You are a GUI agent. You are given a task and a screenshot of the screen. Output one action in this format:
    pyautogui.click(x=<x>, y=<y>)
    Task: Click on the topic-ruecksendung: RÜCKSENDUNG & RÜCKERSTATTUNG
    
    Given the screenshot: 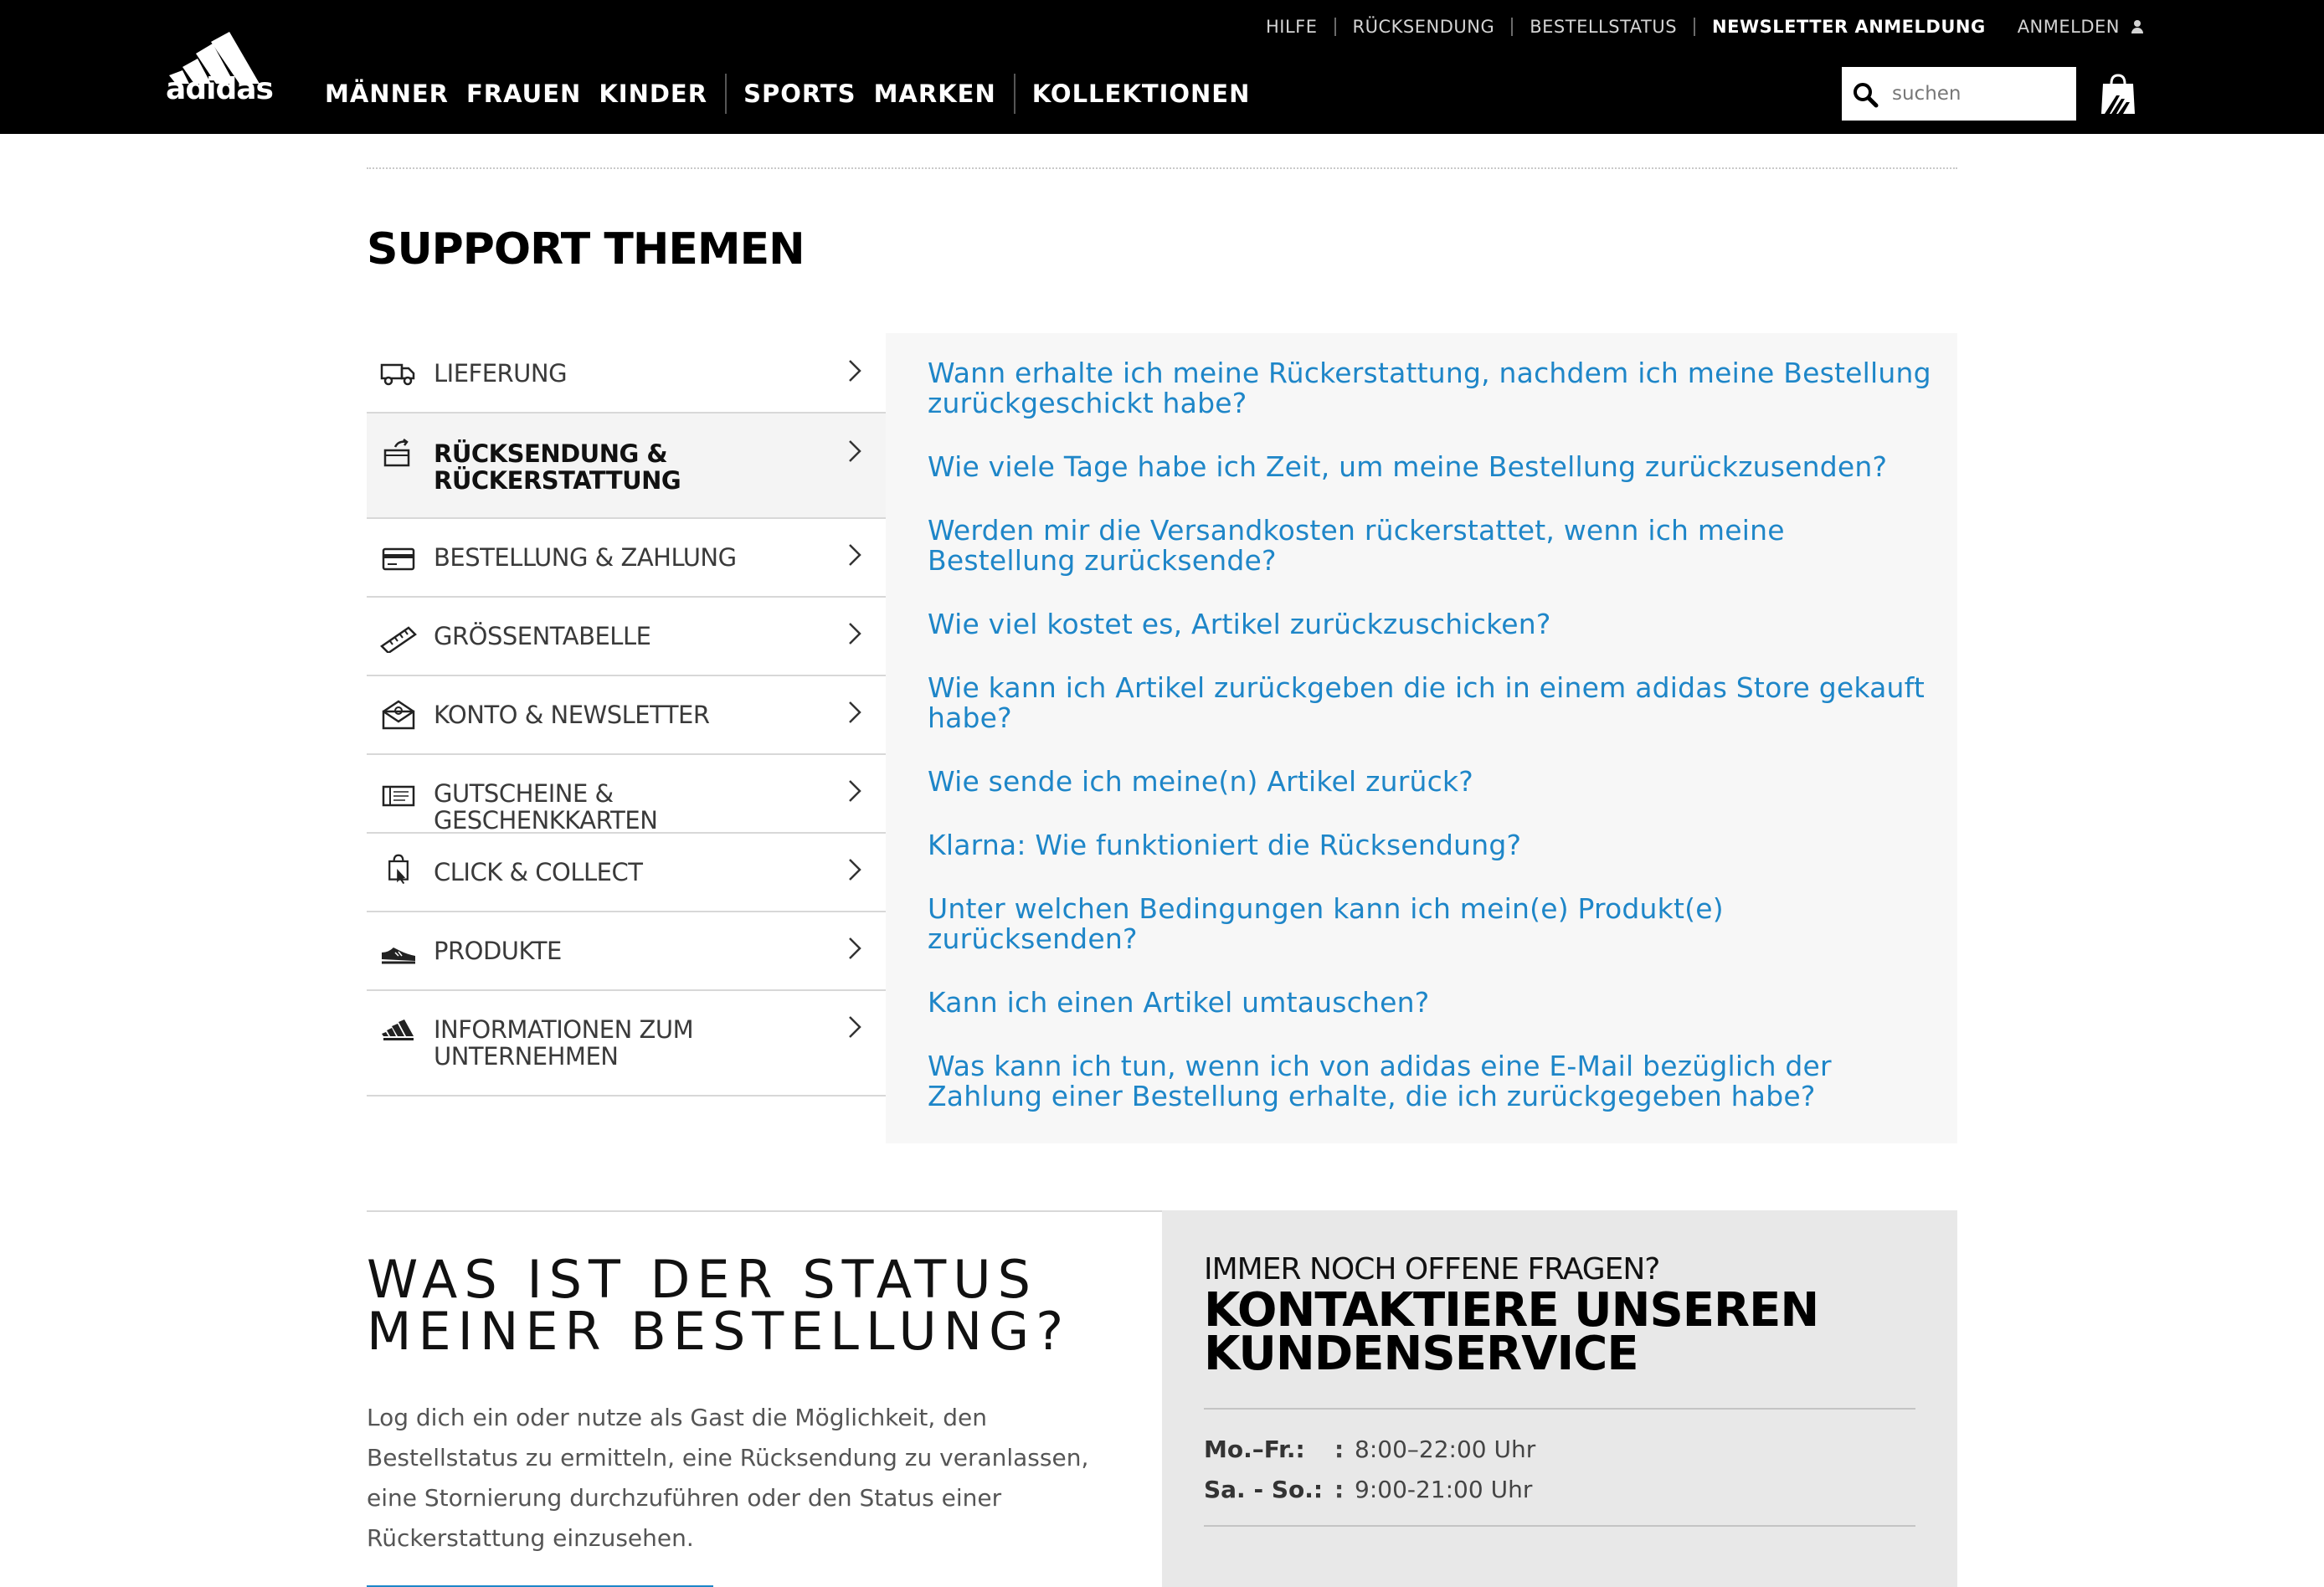 What is the action you would take?
    pyautogui.click(x=627, y=466)
    